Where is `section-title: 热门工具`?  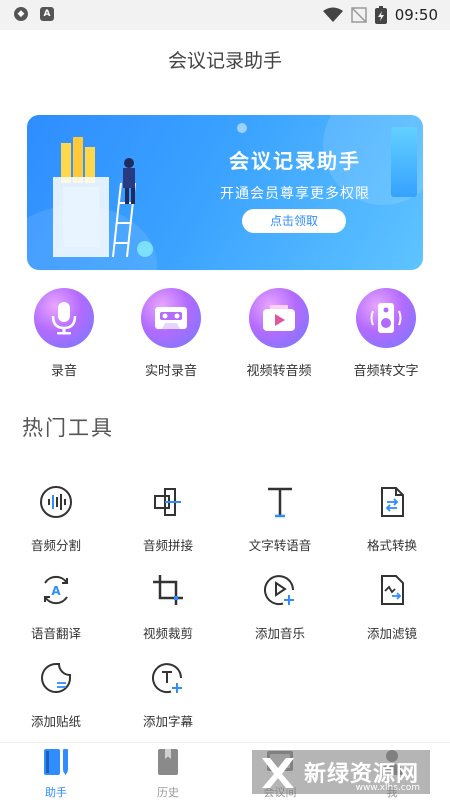
section-title: 热门工具 is located at coordinates (68, 428).